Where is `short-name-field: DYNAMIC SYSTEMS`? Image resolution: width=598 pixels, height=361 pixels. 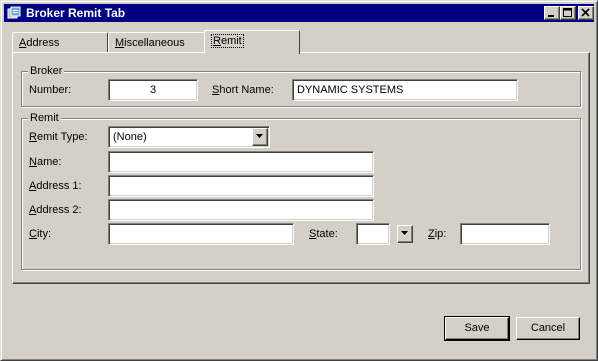
short-name-field: DYNAMIC SYSTEMS is located at coordinates (405, 90).